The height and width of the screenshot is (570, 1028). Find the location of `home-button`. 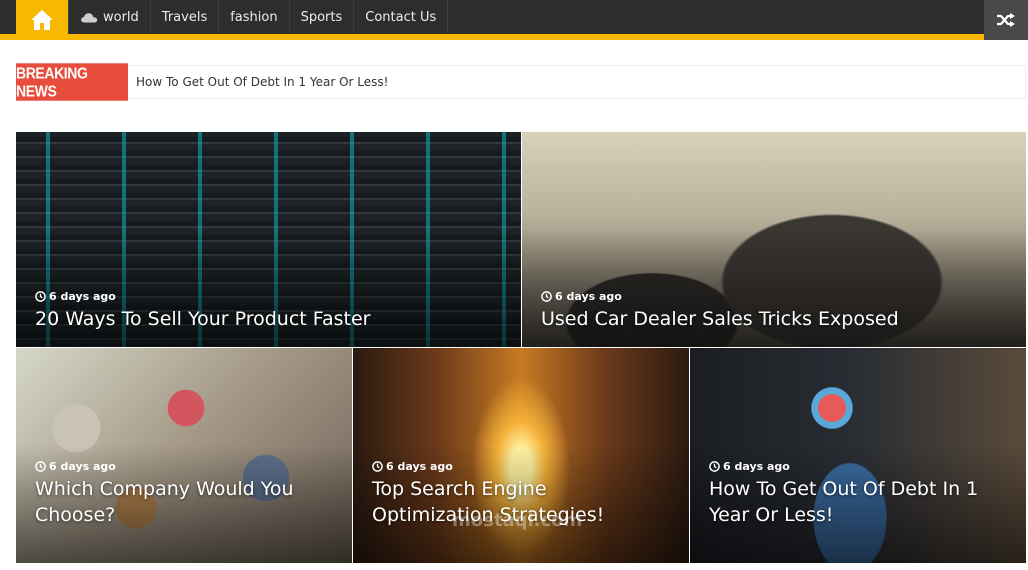

home-button is located at coordinates (42, 20).